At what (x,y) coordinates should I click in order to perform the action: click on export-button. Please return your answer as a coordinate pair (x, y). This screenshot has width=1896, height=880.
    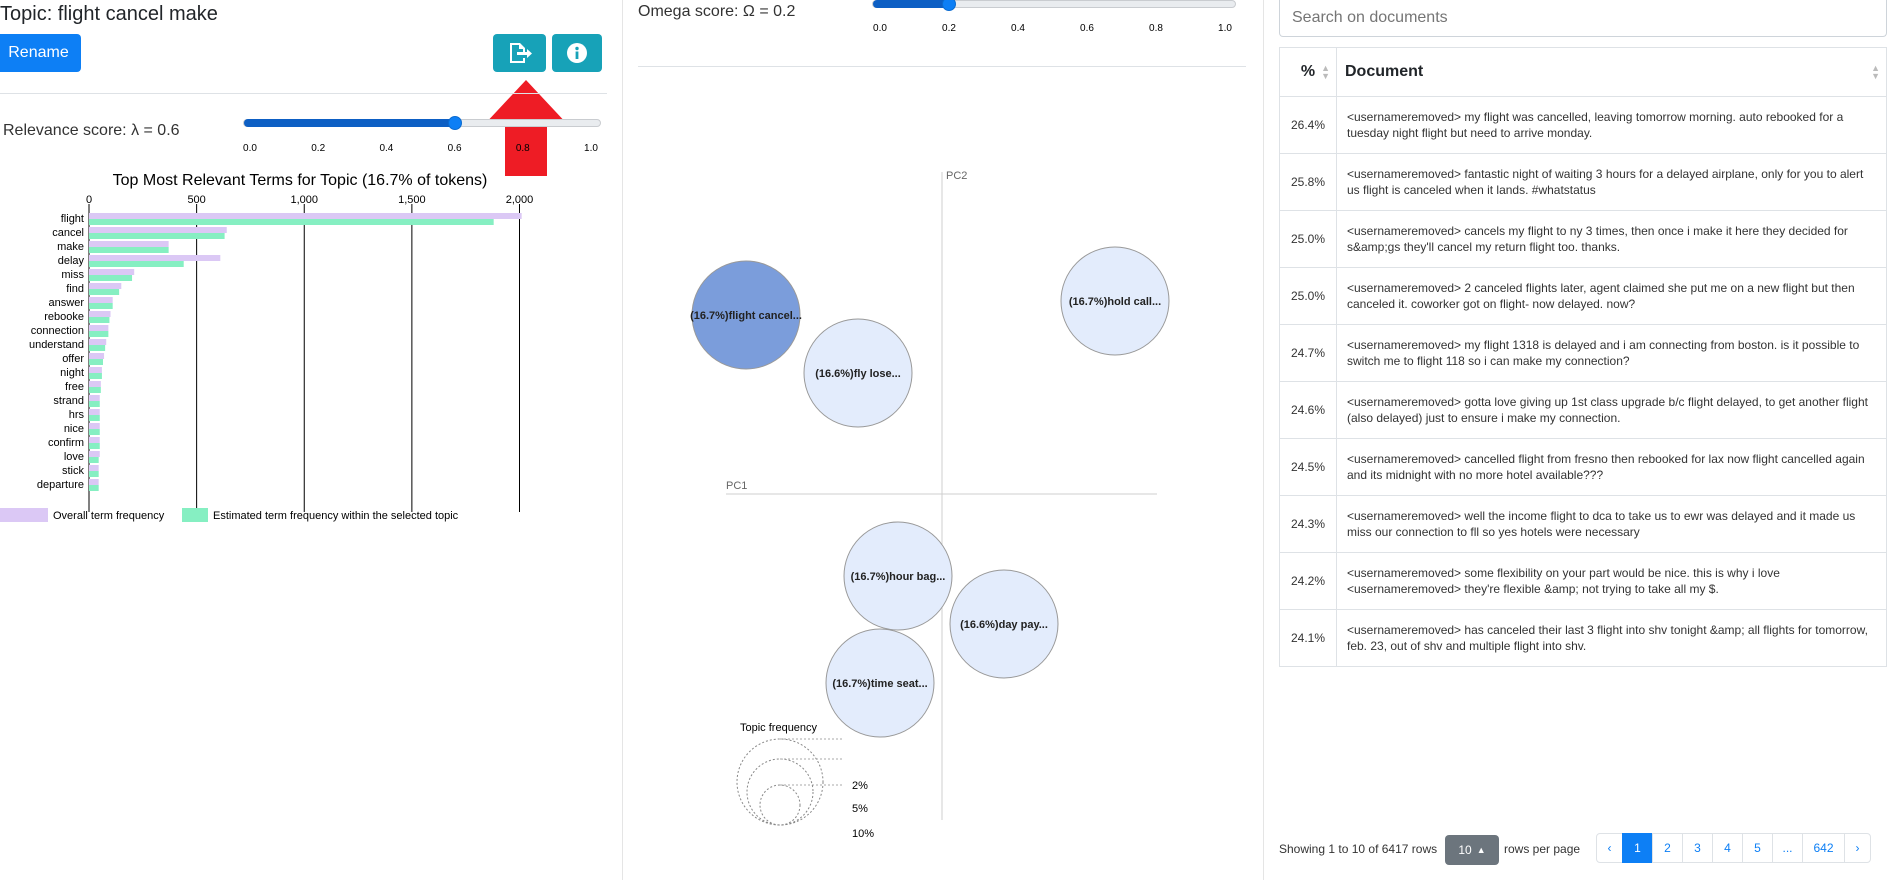
    Looking at the image, I should click on (519, 53).